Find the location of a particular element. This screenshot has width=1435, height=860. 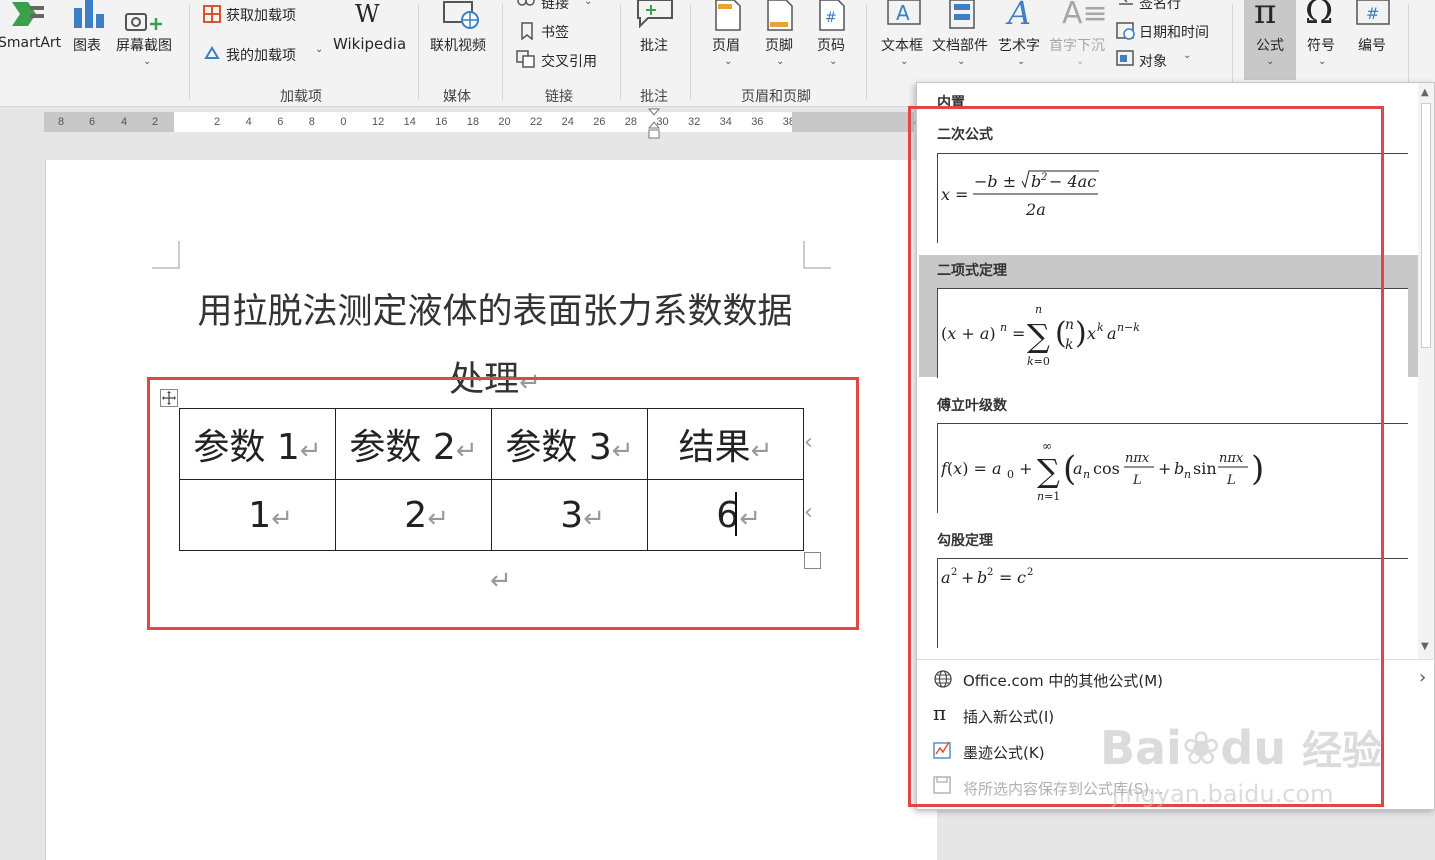

textbox-button: 文本框 is located at coordinates (902, 45).